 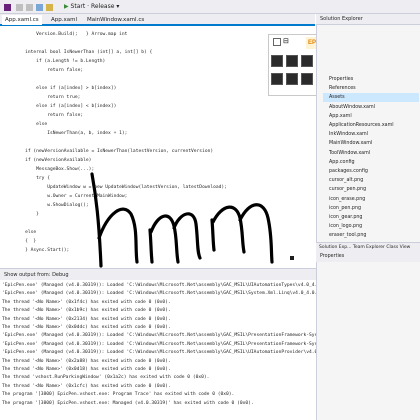 I want to click on ink-stroke-m1, so click(x=175, y=238).